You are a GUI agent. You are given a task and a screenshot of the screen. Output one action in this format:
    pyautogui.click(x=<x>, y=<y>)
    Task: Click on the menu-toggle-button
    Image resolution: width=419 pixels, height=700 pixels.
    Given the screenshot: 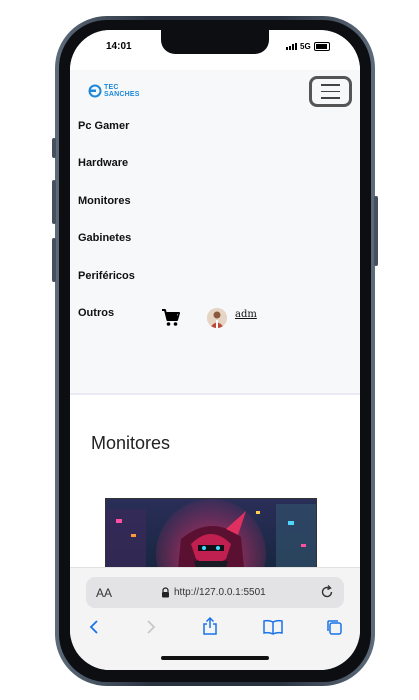 What is the action you would take?
    pyautogui.click(x=330, y=91)
    